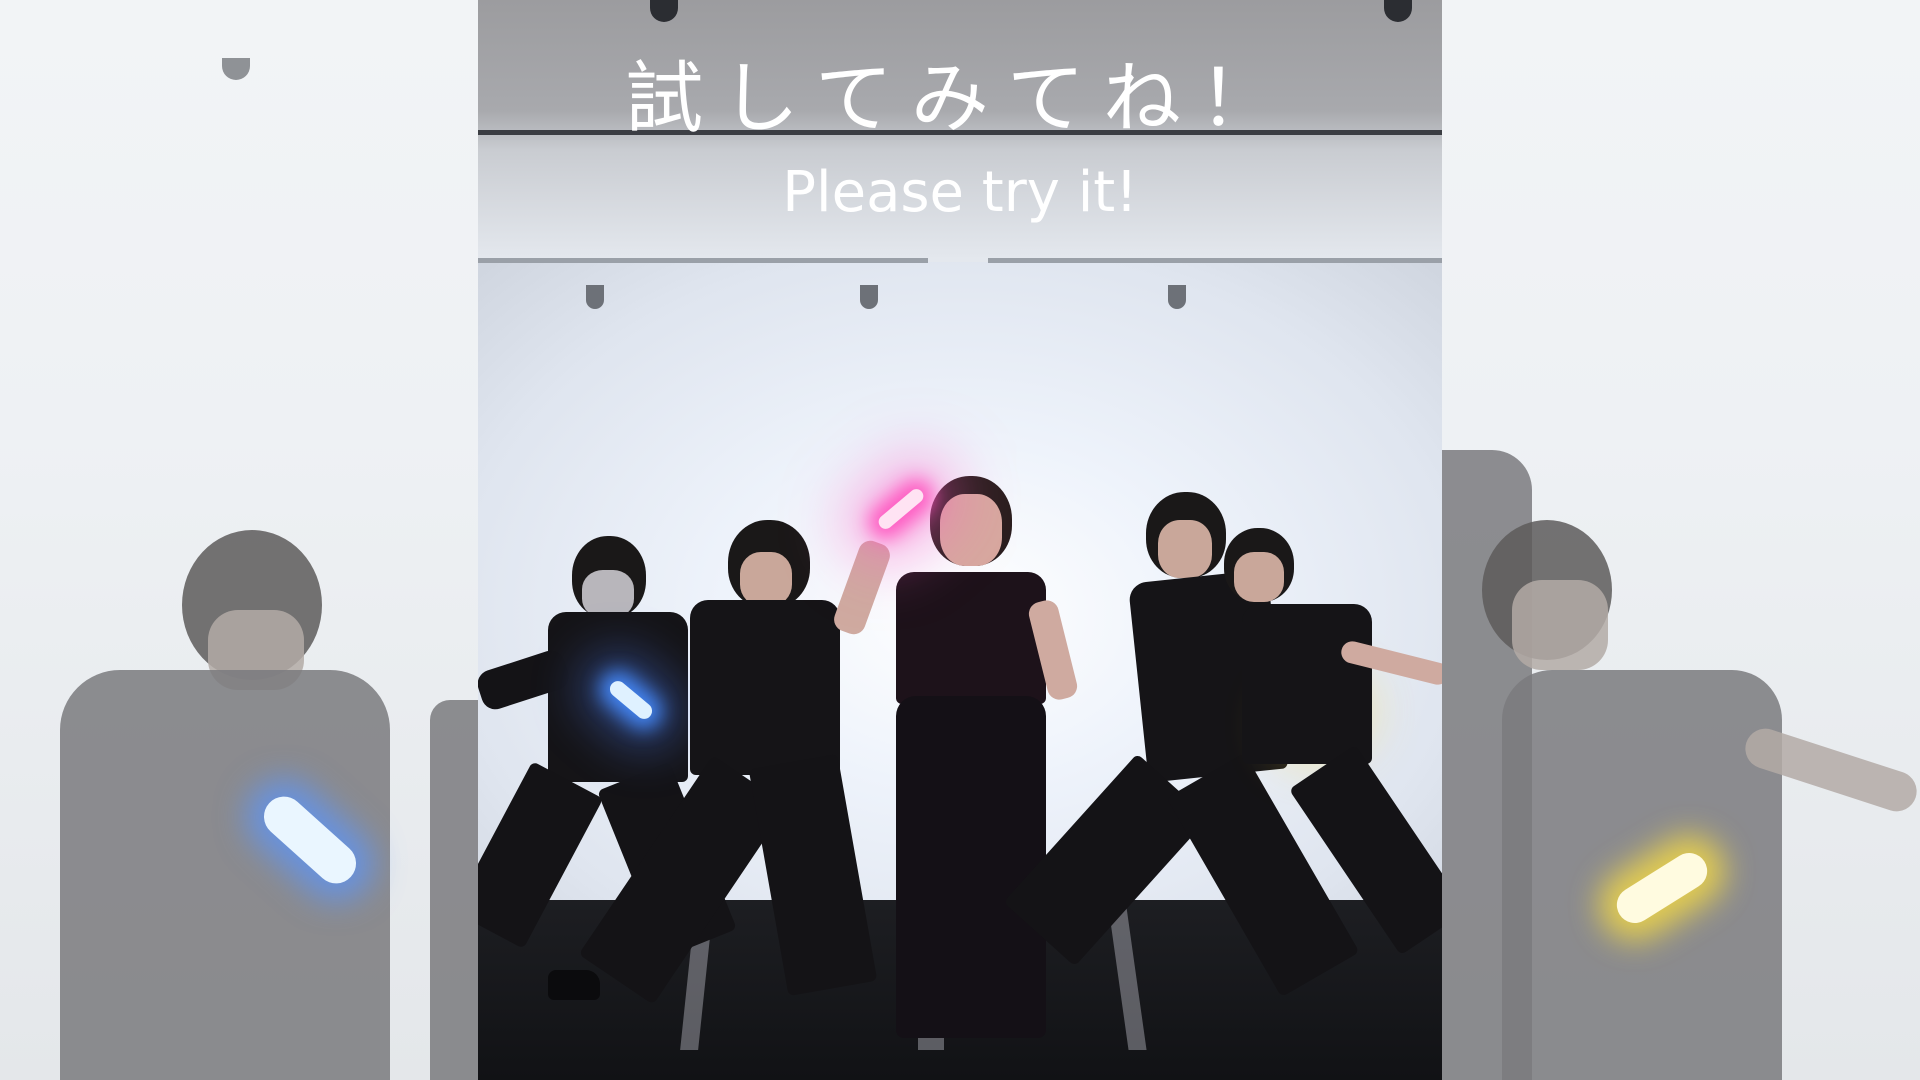 The height and width of the screenshot is (1080, 1920). What do you see at coordinates (454, 890) in the screenshot?
I see `ghost-dancer-edge` at bounding box center [454, 890].